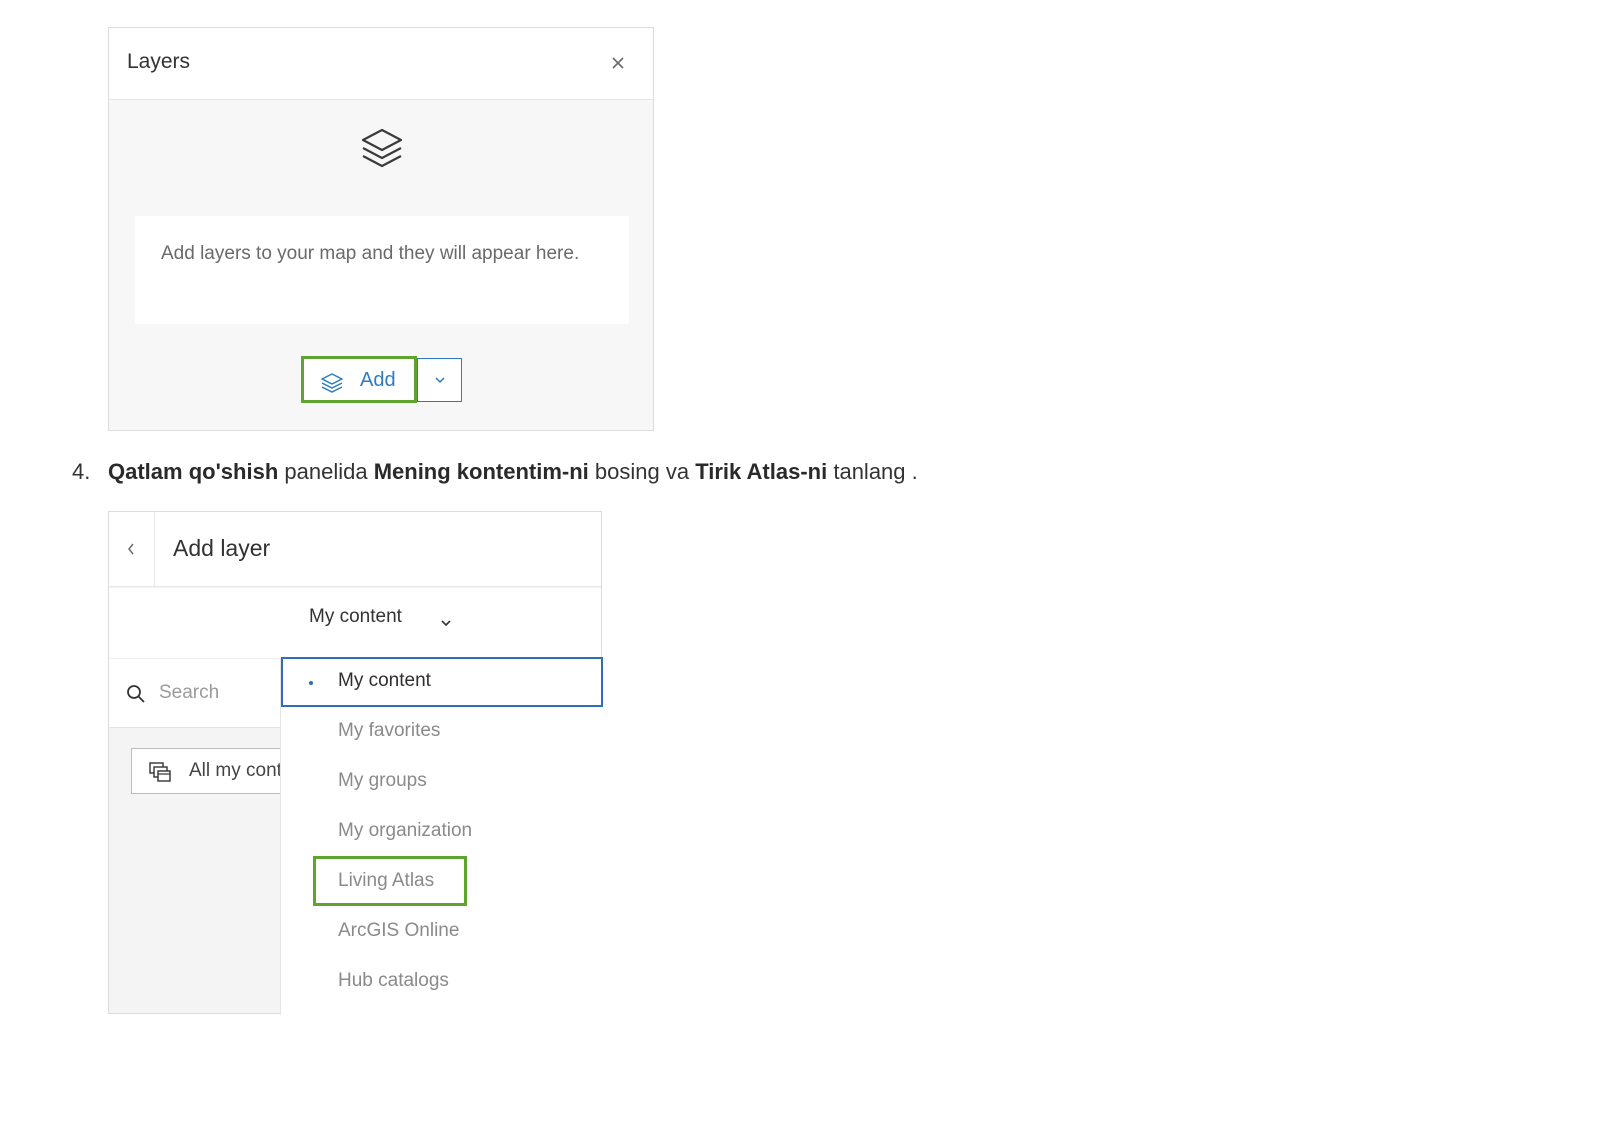 The image size is (1600, 1131). What do you see at coordinates (355, 549) in the screenshot?
I see `add-layer-header: Add layer` at bounding box center [355, 549].